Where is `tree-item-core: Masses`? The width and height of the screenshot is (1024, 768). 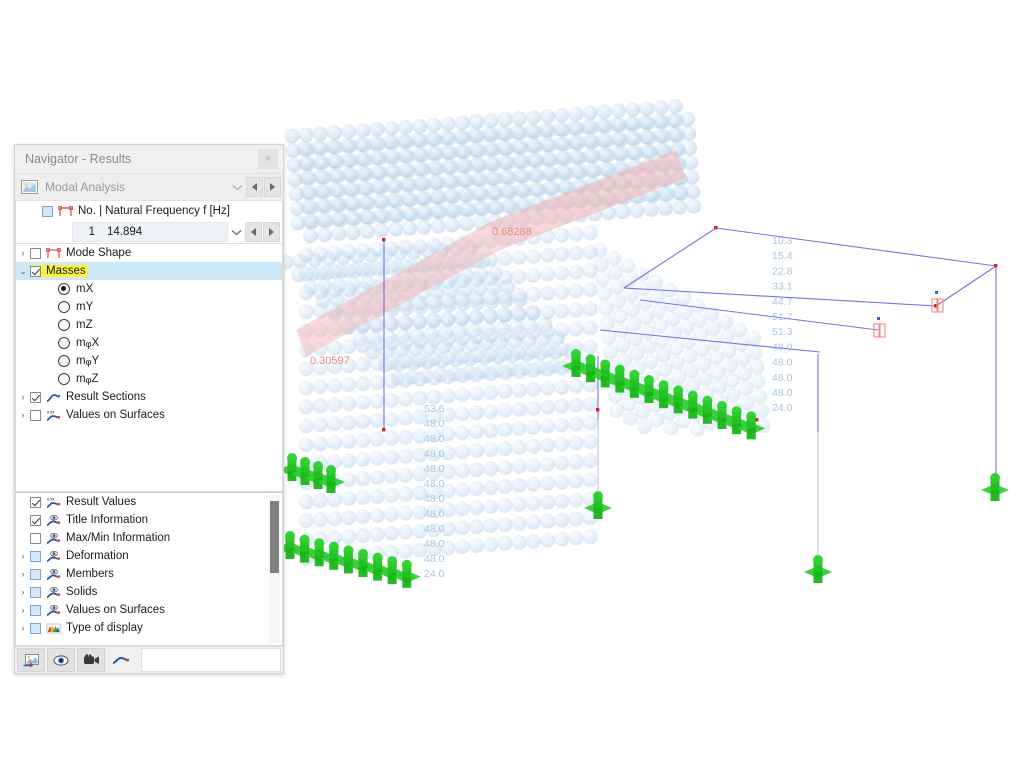 tree-item-core: Masses is located at coordinates (59, 271).